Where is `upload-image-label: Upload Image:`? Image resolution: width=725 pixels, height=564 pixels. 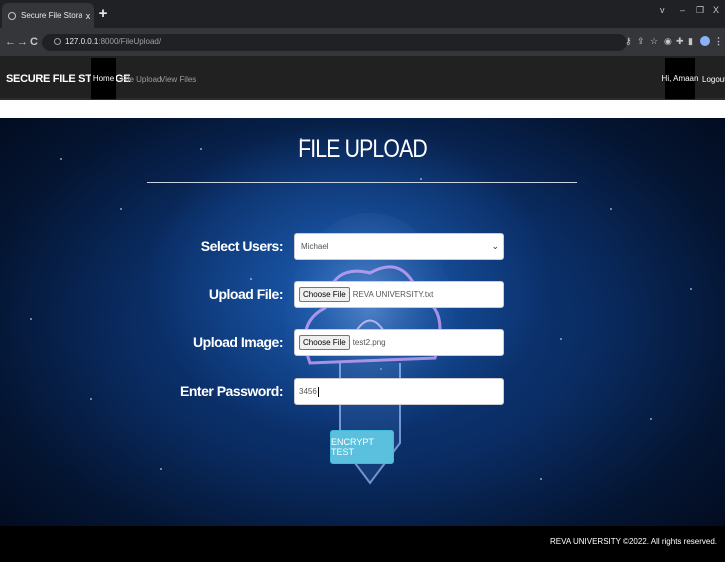
upload-image-label: Upload Image: is located at coordinates (238, 342).